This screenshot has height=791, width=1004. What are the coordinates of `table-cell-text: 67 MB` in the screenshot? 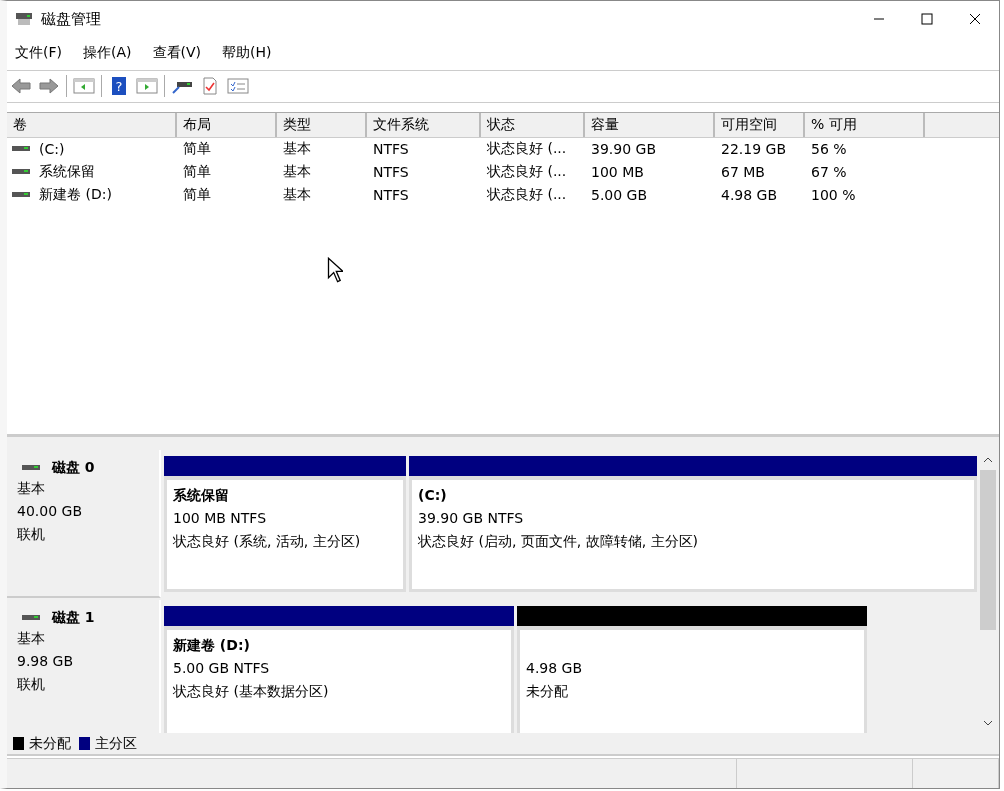 It's located at (743, 172).